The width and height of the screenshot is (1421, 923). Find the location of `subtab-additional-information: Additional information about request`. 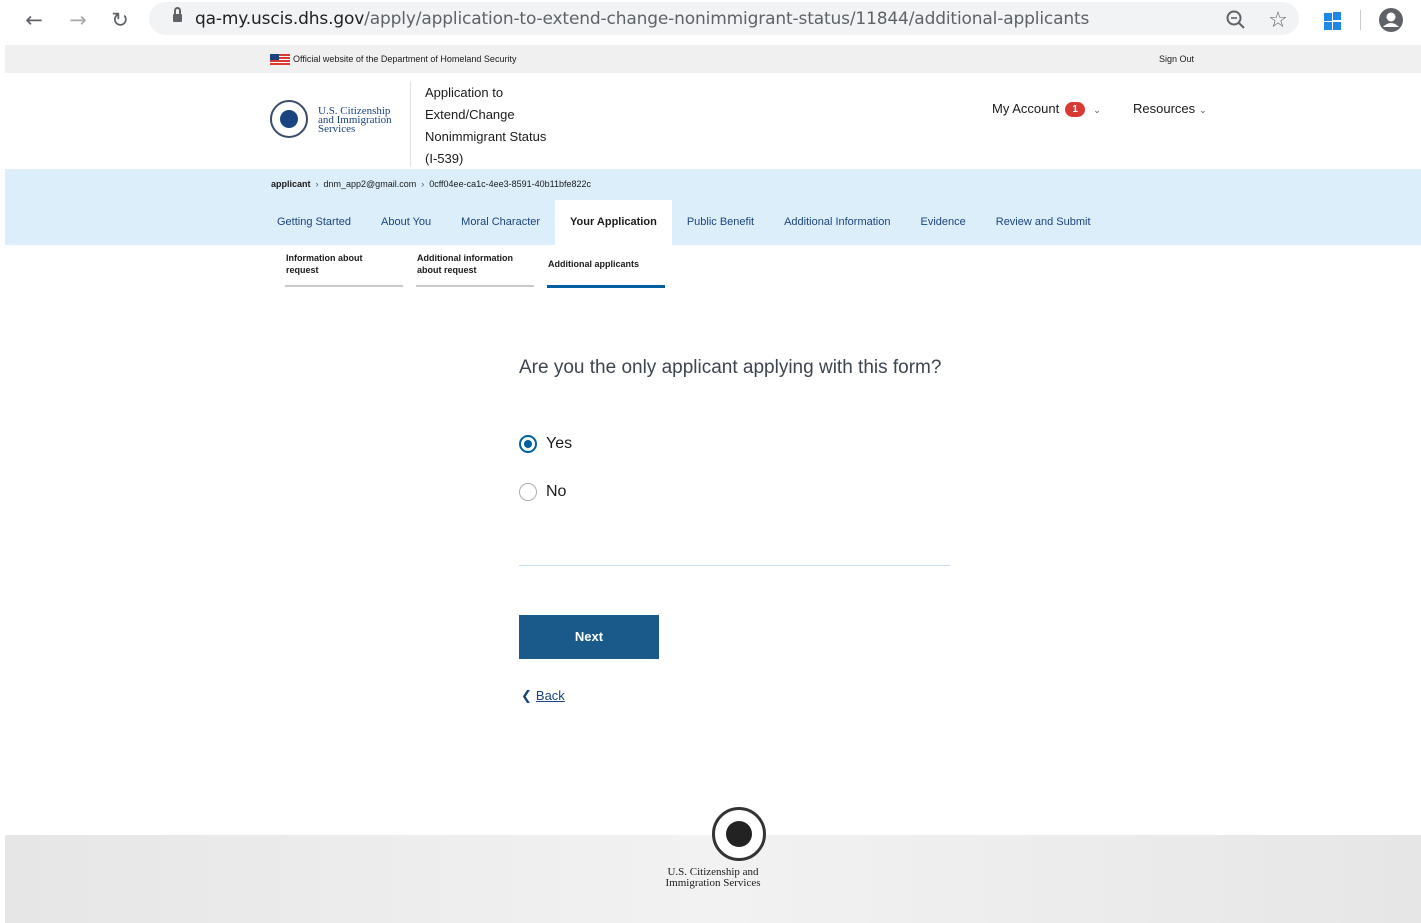

subtab-additional-information: Additional information about request is located at coordinates (475, 269).